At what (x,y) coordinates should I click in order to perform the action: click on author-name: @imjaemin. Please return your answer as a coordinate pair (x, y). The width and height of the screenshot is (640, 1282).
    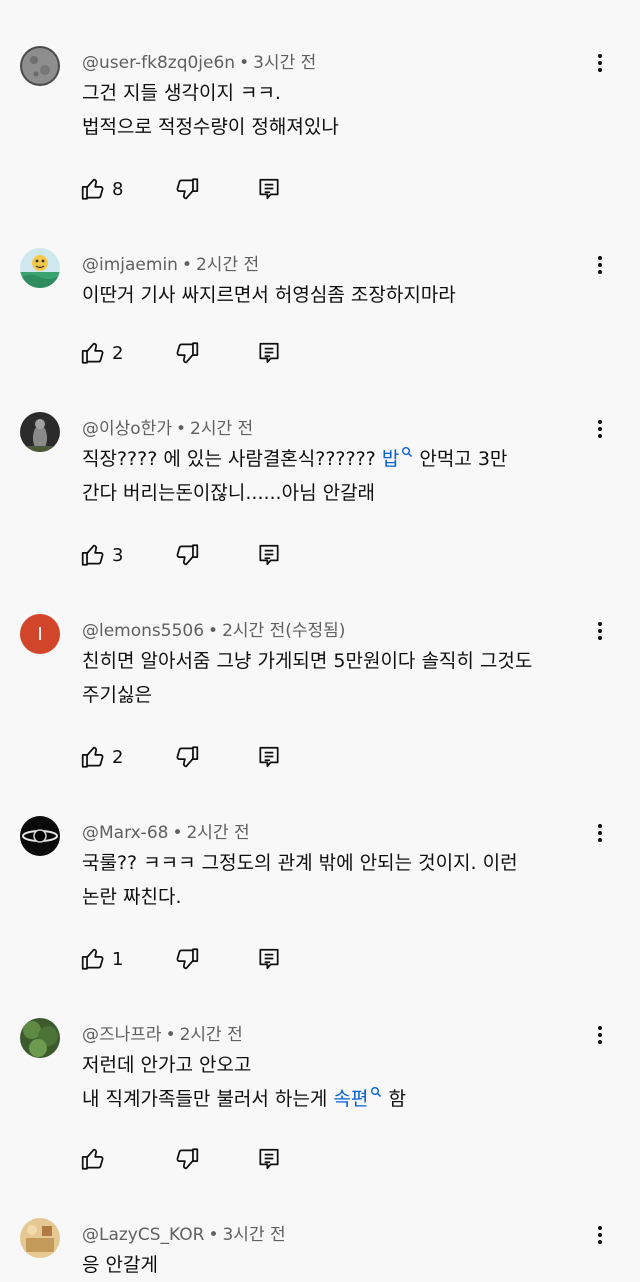
    Looking at the image, I should click on (130, 265).